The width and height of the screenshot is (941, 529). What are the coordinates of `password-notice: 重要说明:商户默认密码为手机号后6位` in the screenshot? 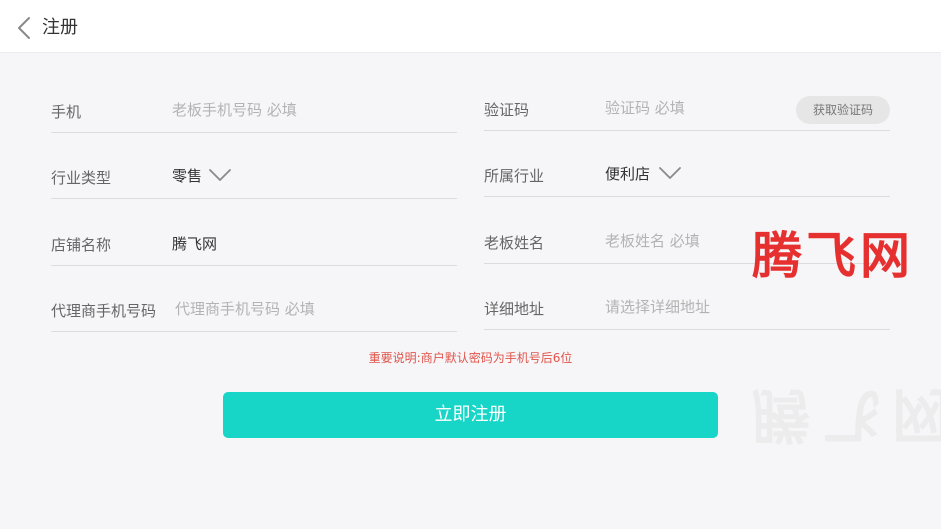 It's located at (470, 358).